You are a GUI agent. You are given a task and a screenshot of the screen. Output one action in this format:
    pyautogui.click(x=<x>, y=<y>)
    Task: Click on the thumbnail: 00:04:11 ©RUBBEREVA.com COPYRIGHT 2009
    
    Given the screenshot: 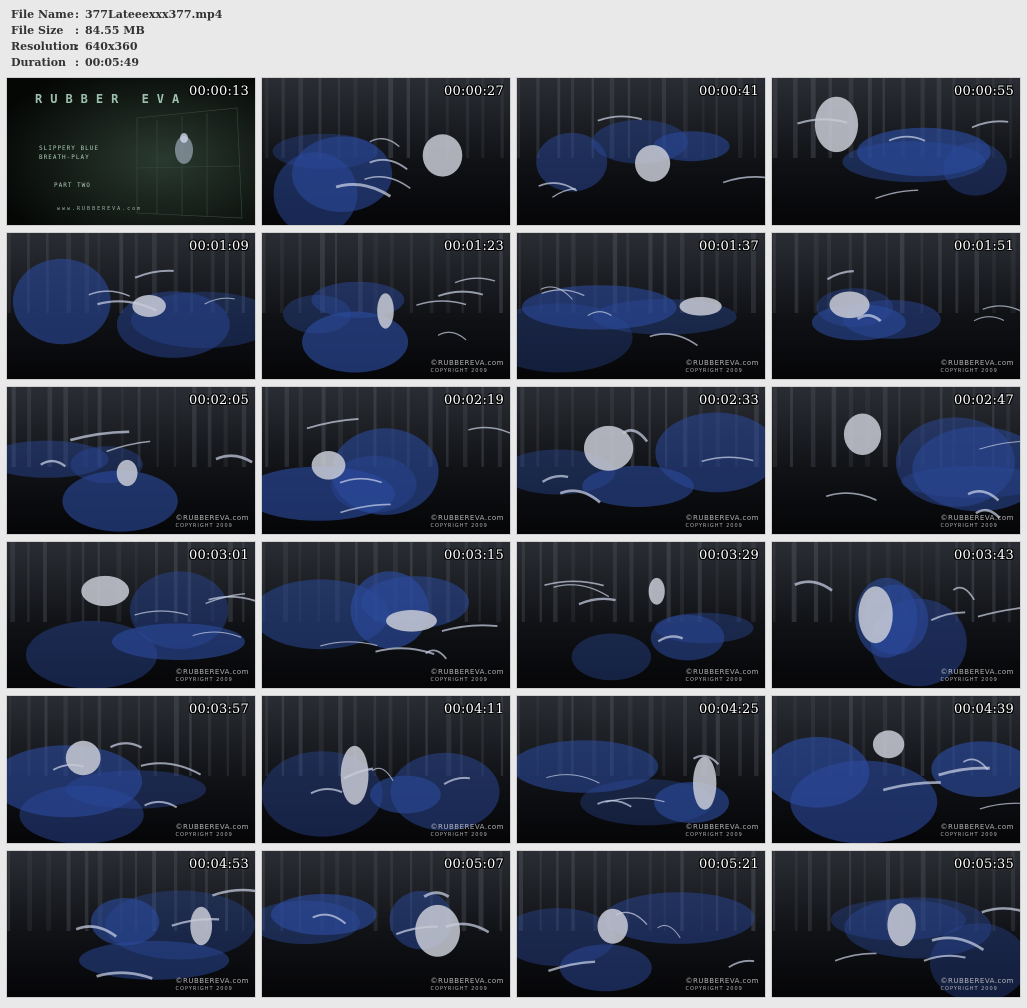 What is the action you would take?
    pyautogui.click(x=386, y=769)
    